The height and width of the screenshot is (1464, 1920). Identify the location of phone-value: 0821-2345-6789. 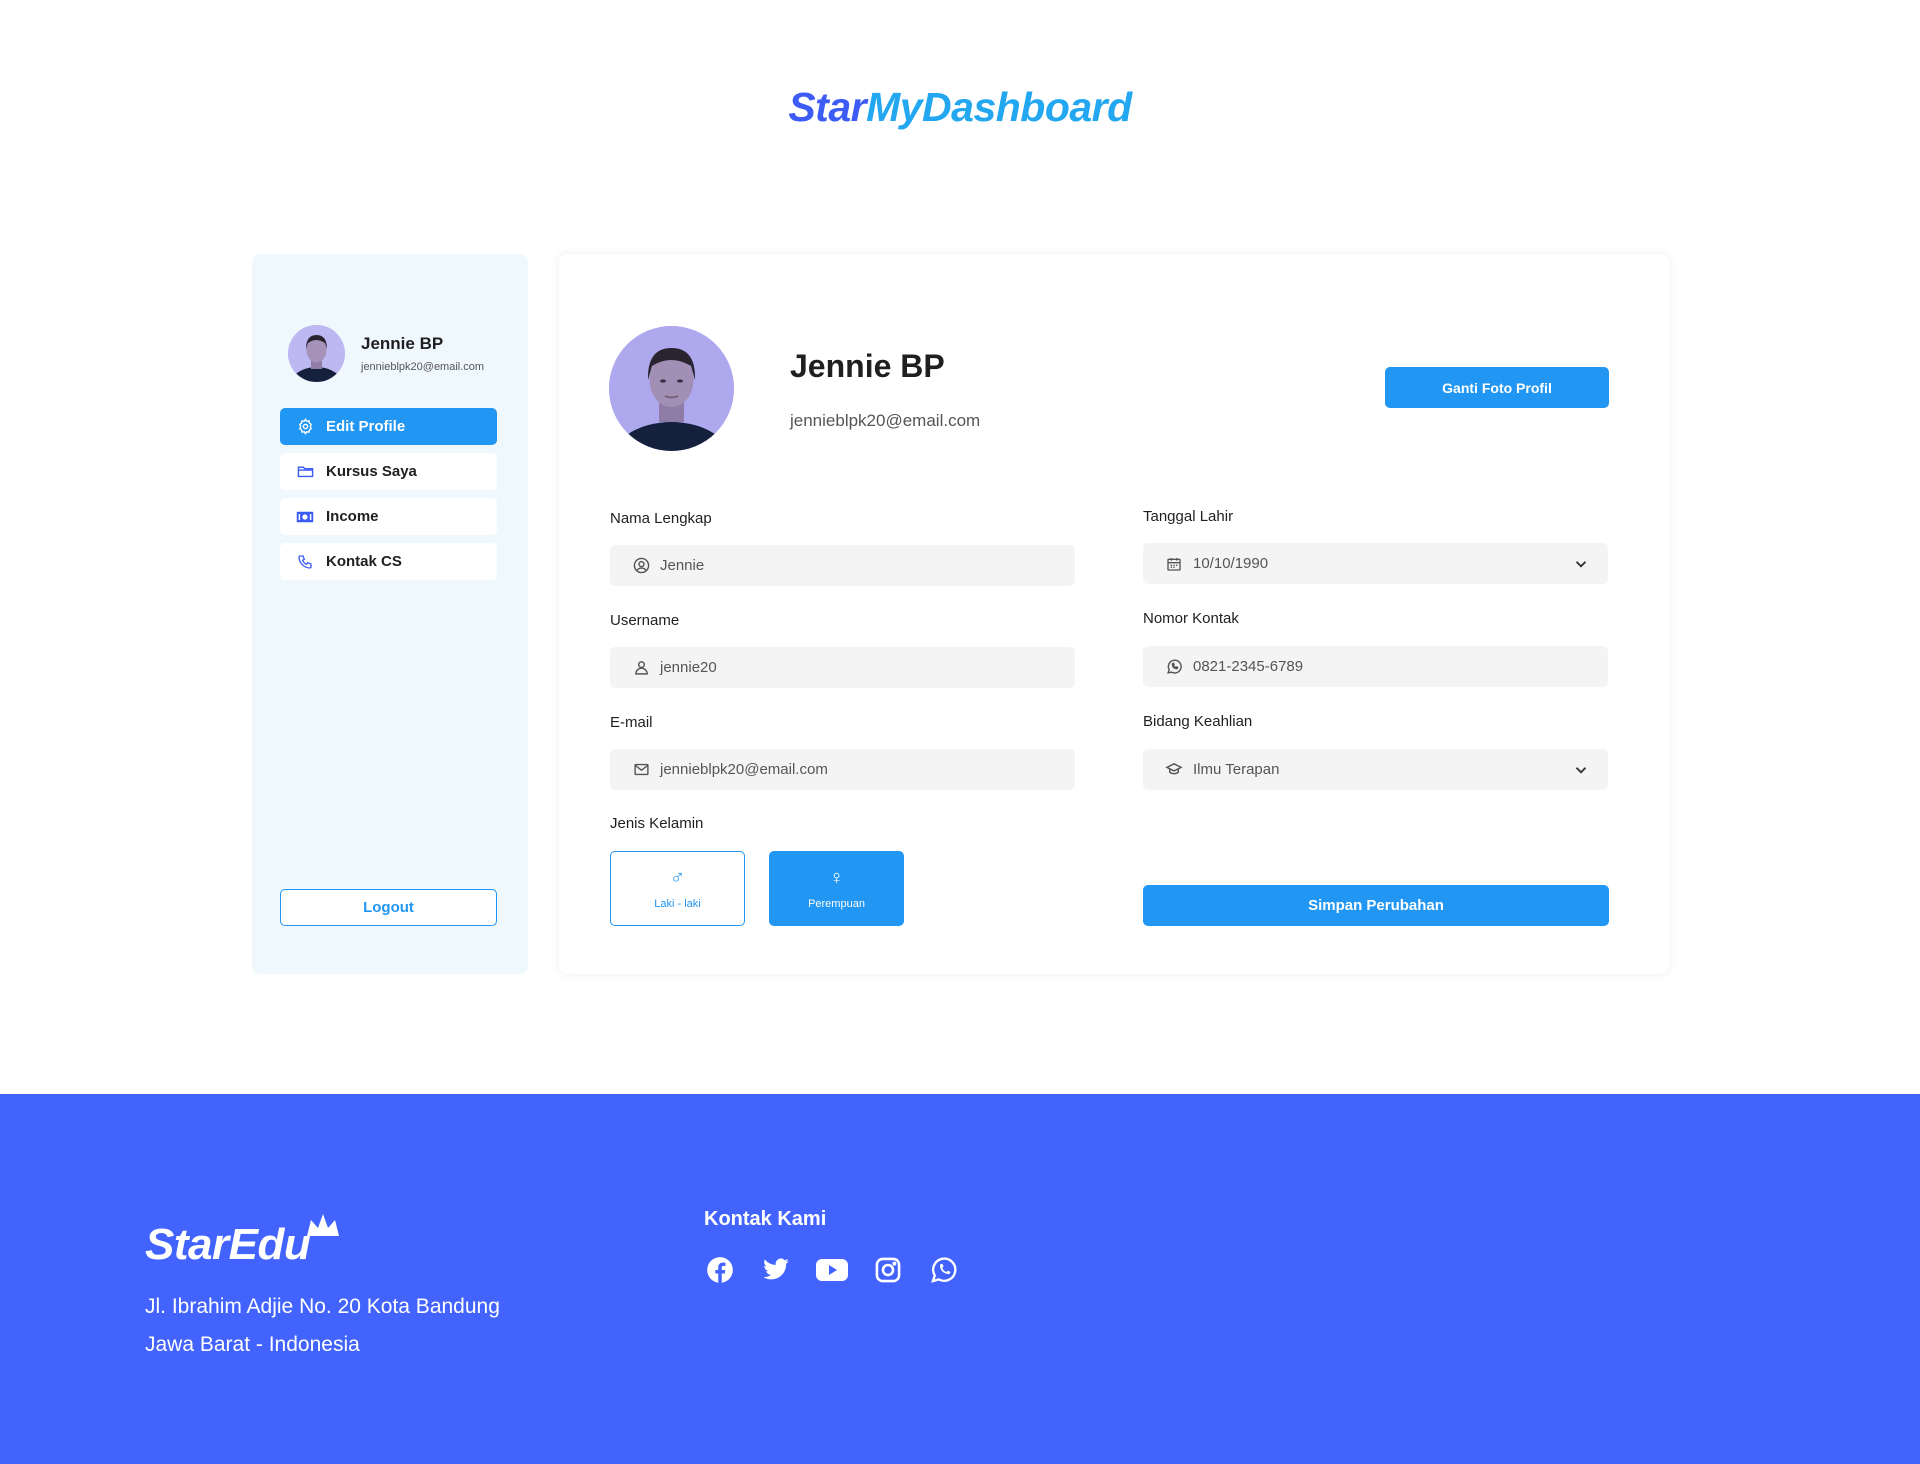
(1248, 666).